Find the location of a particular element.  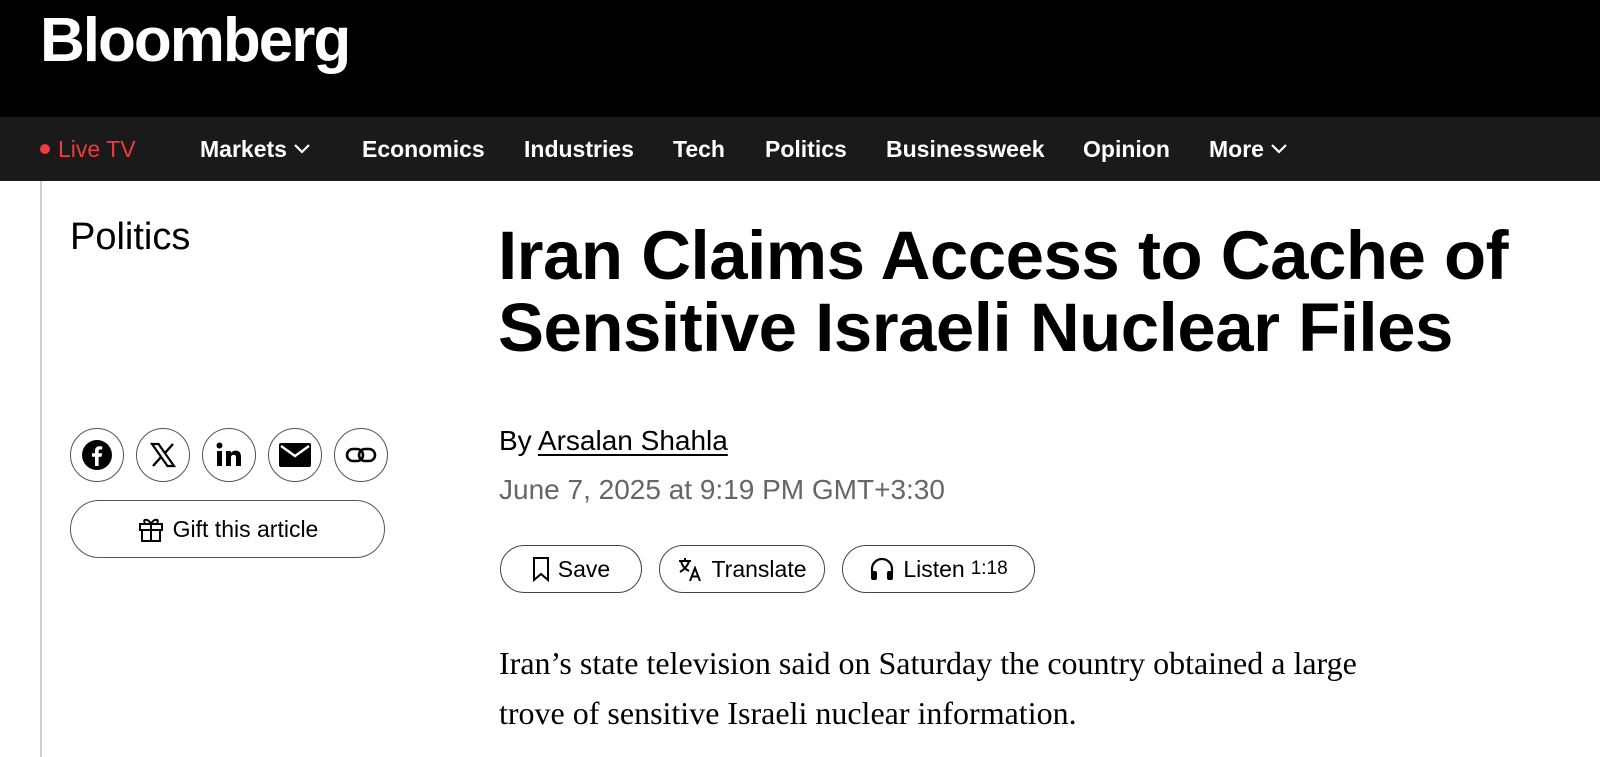

share-x-button is located at coordinates (163, 455).